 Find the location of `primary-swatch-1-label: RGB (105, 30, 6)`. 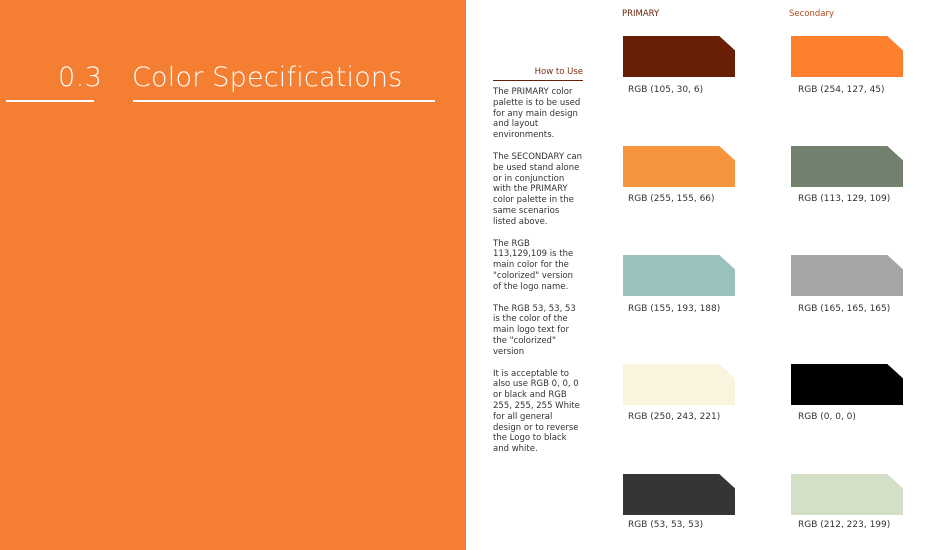

primary-swatch-1-label: RGB (105, 30, 6) is located at coordinates (666, 90).